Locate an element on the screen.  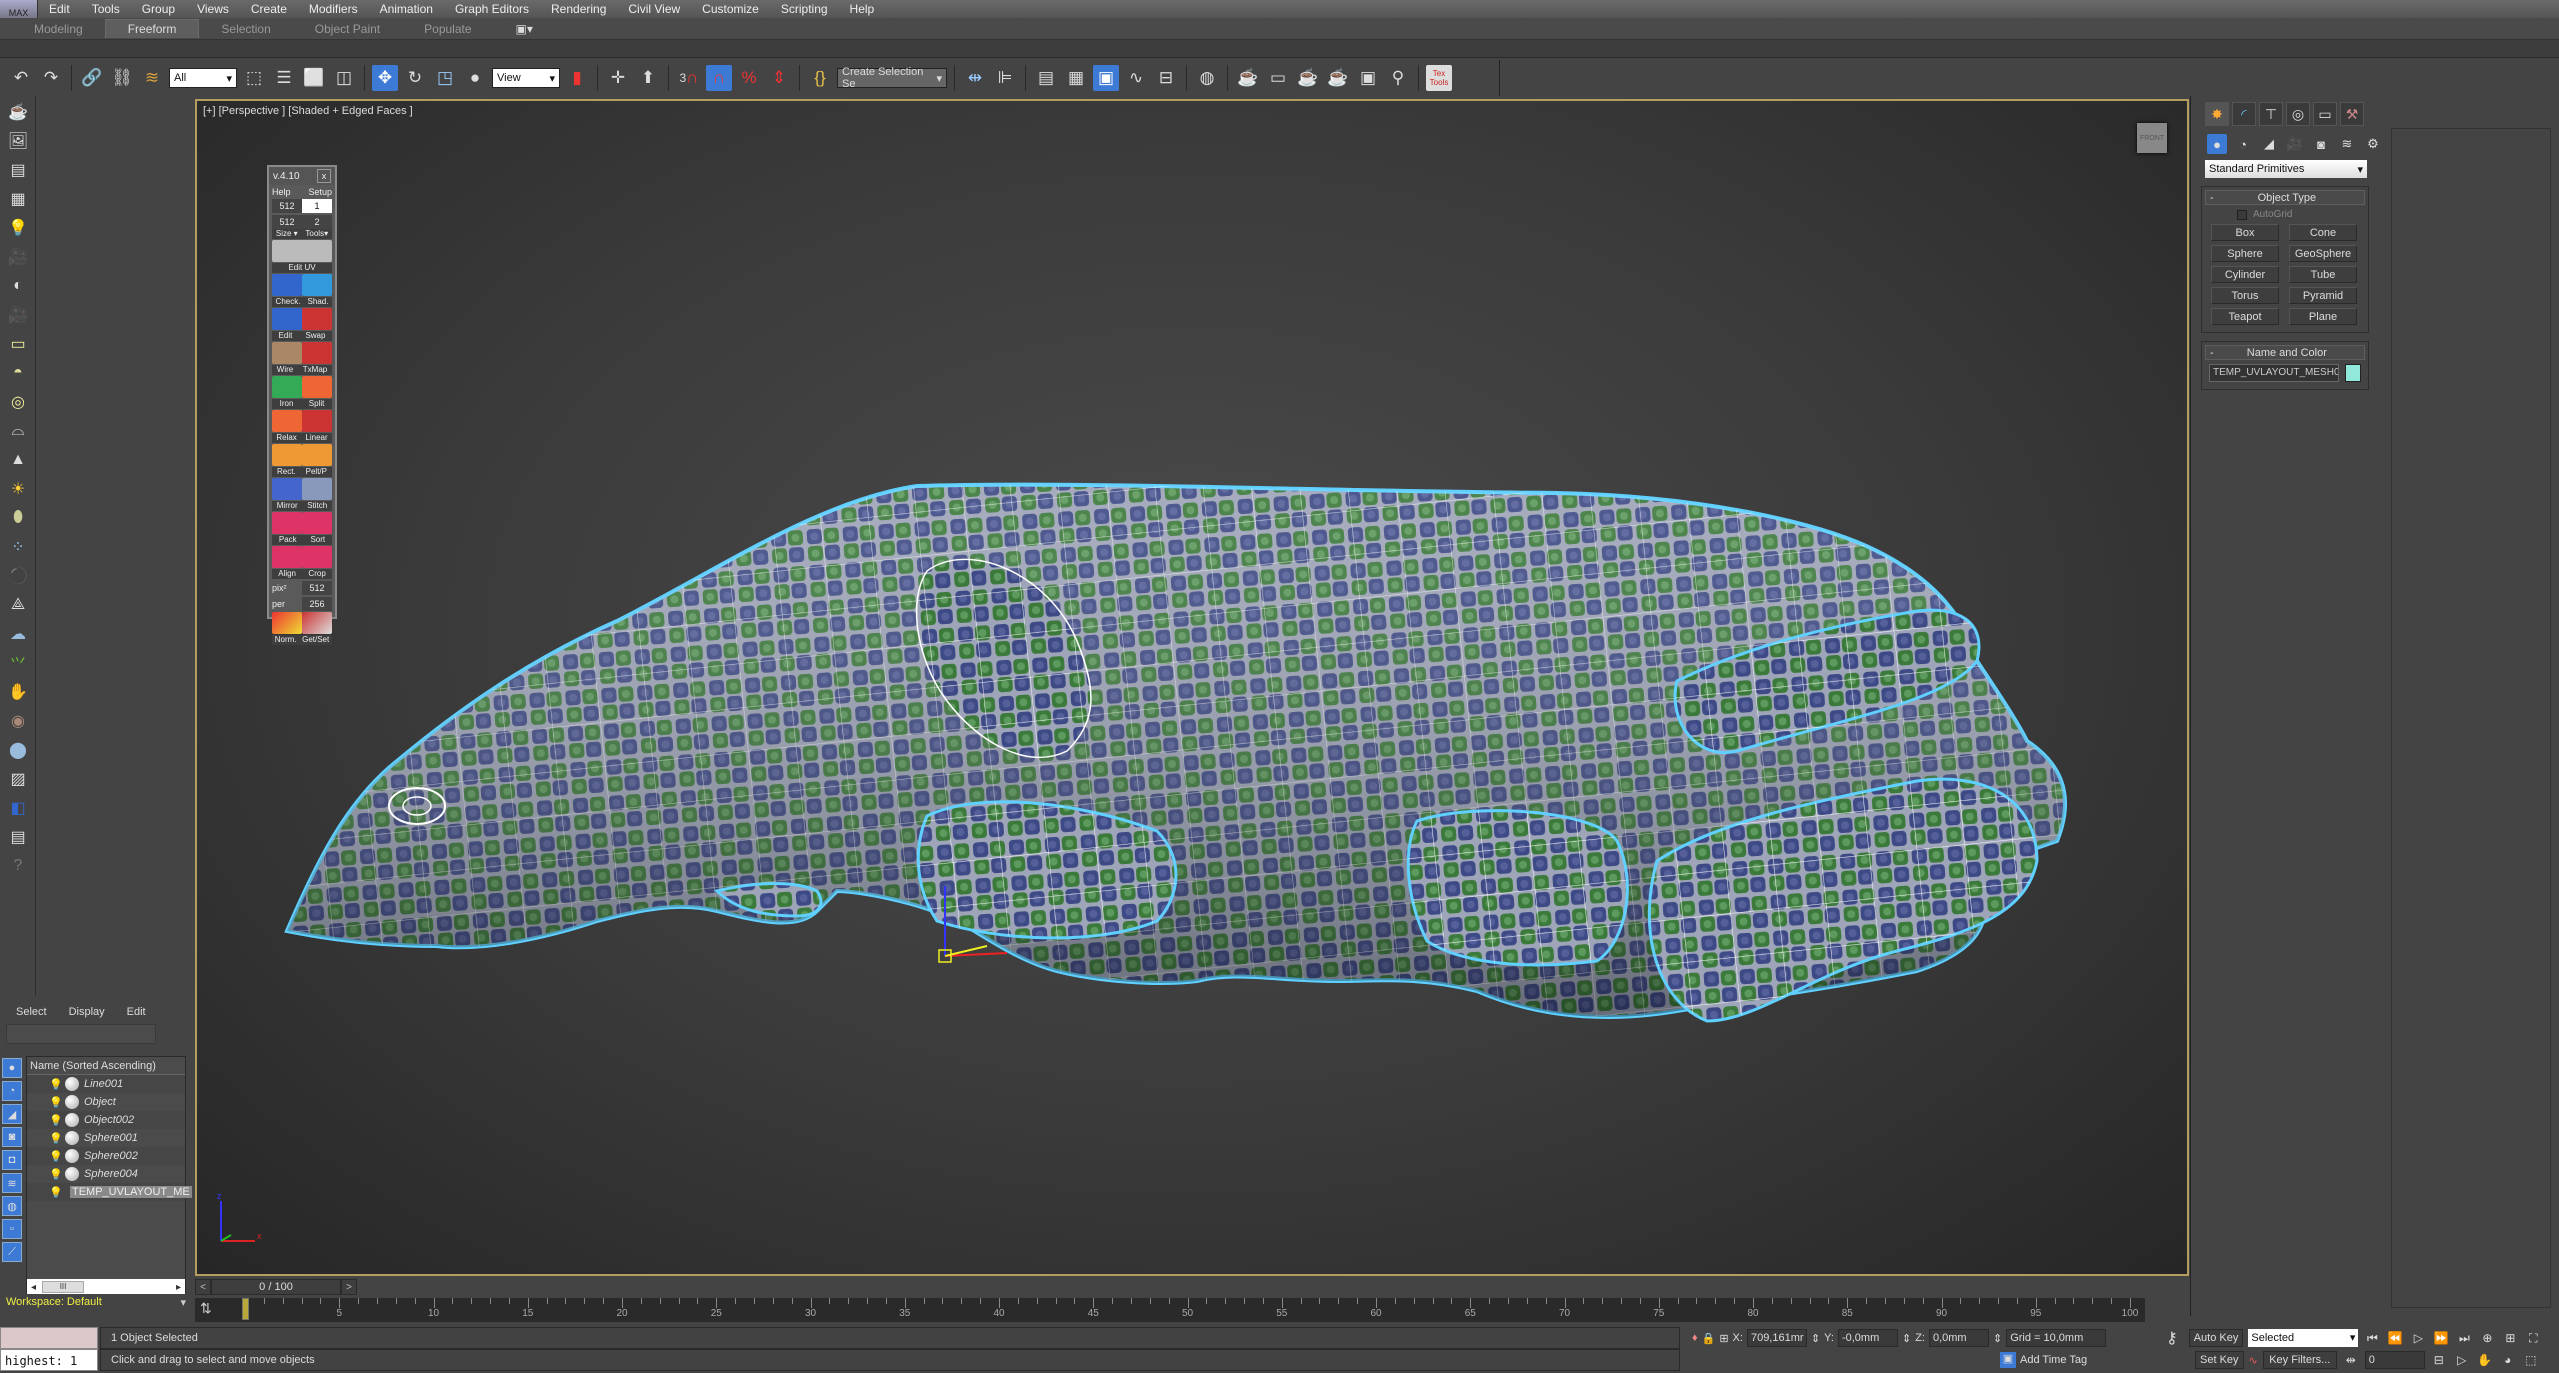
render-frame-icon: 🖼 is located at coordinates (18, 141).